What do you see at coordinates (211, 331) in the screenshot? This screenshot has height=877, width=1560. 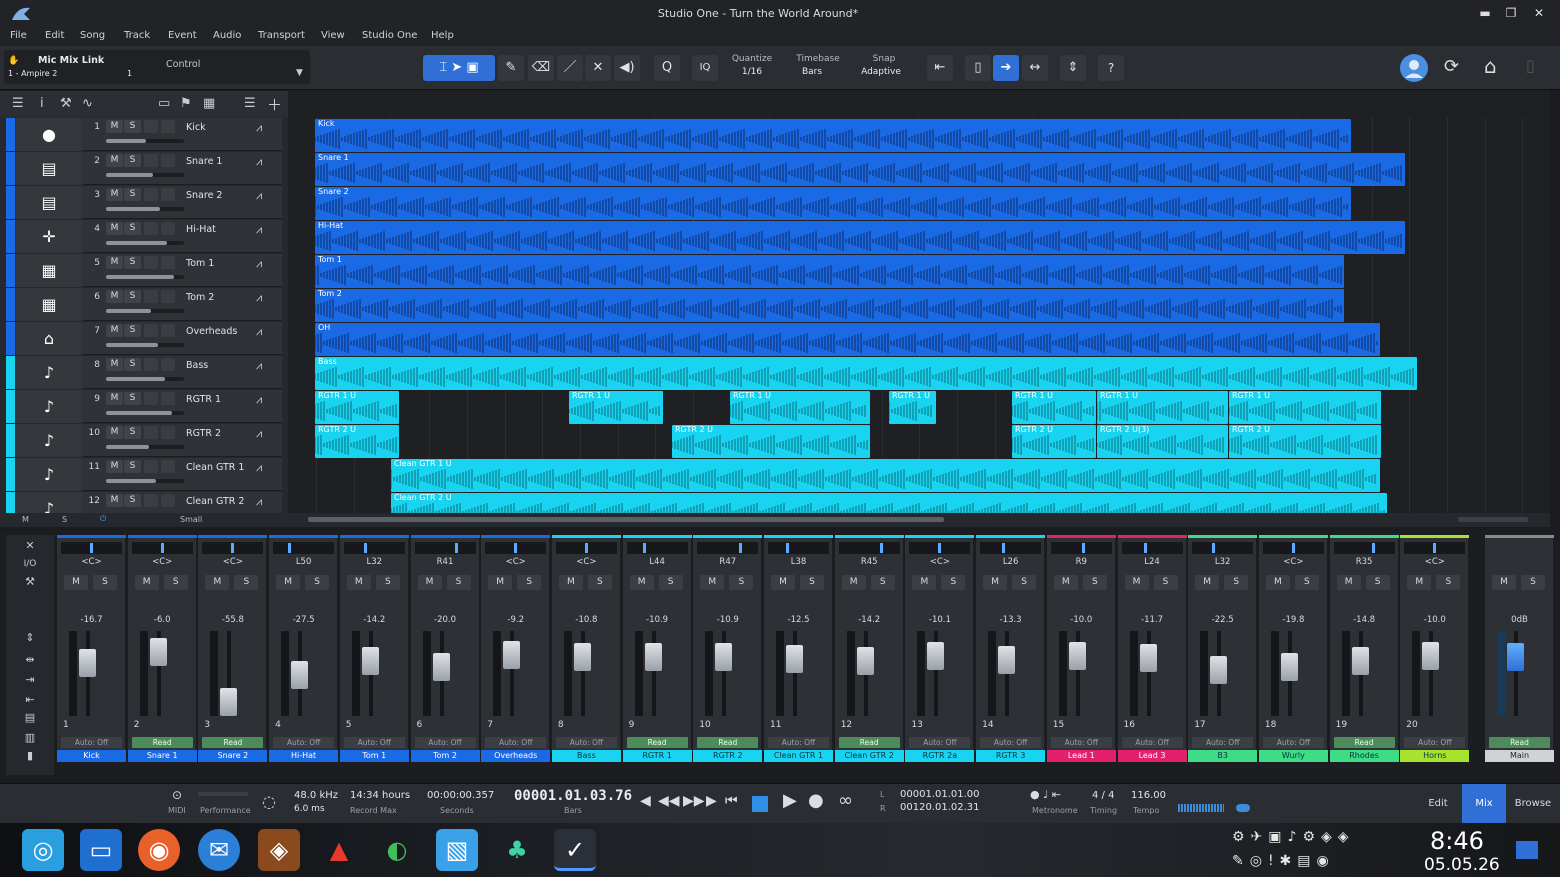 I see `track-name: Overheads` at bounding box center [211, 331].